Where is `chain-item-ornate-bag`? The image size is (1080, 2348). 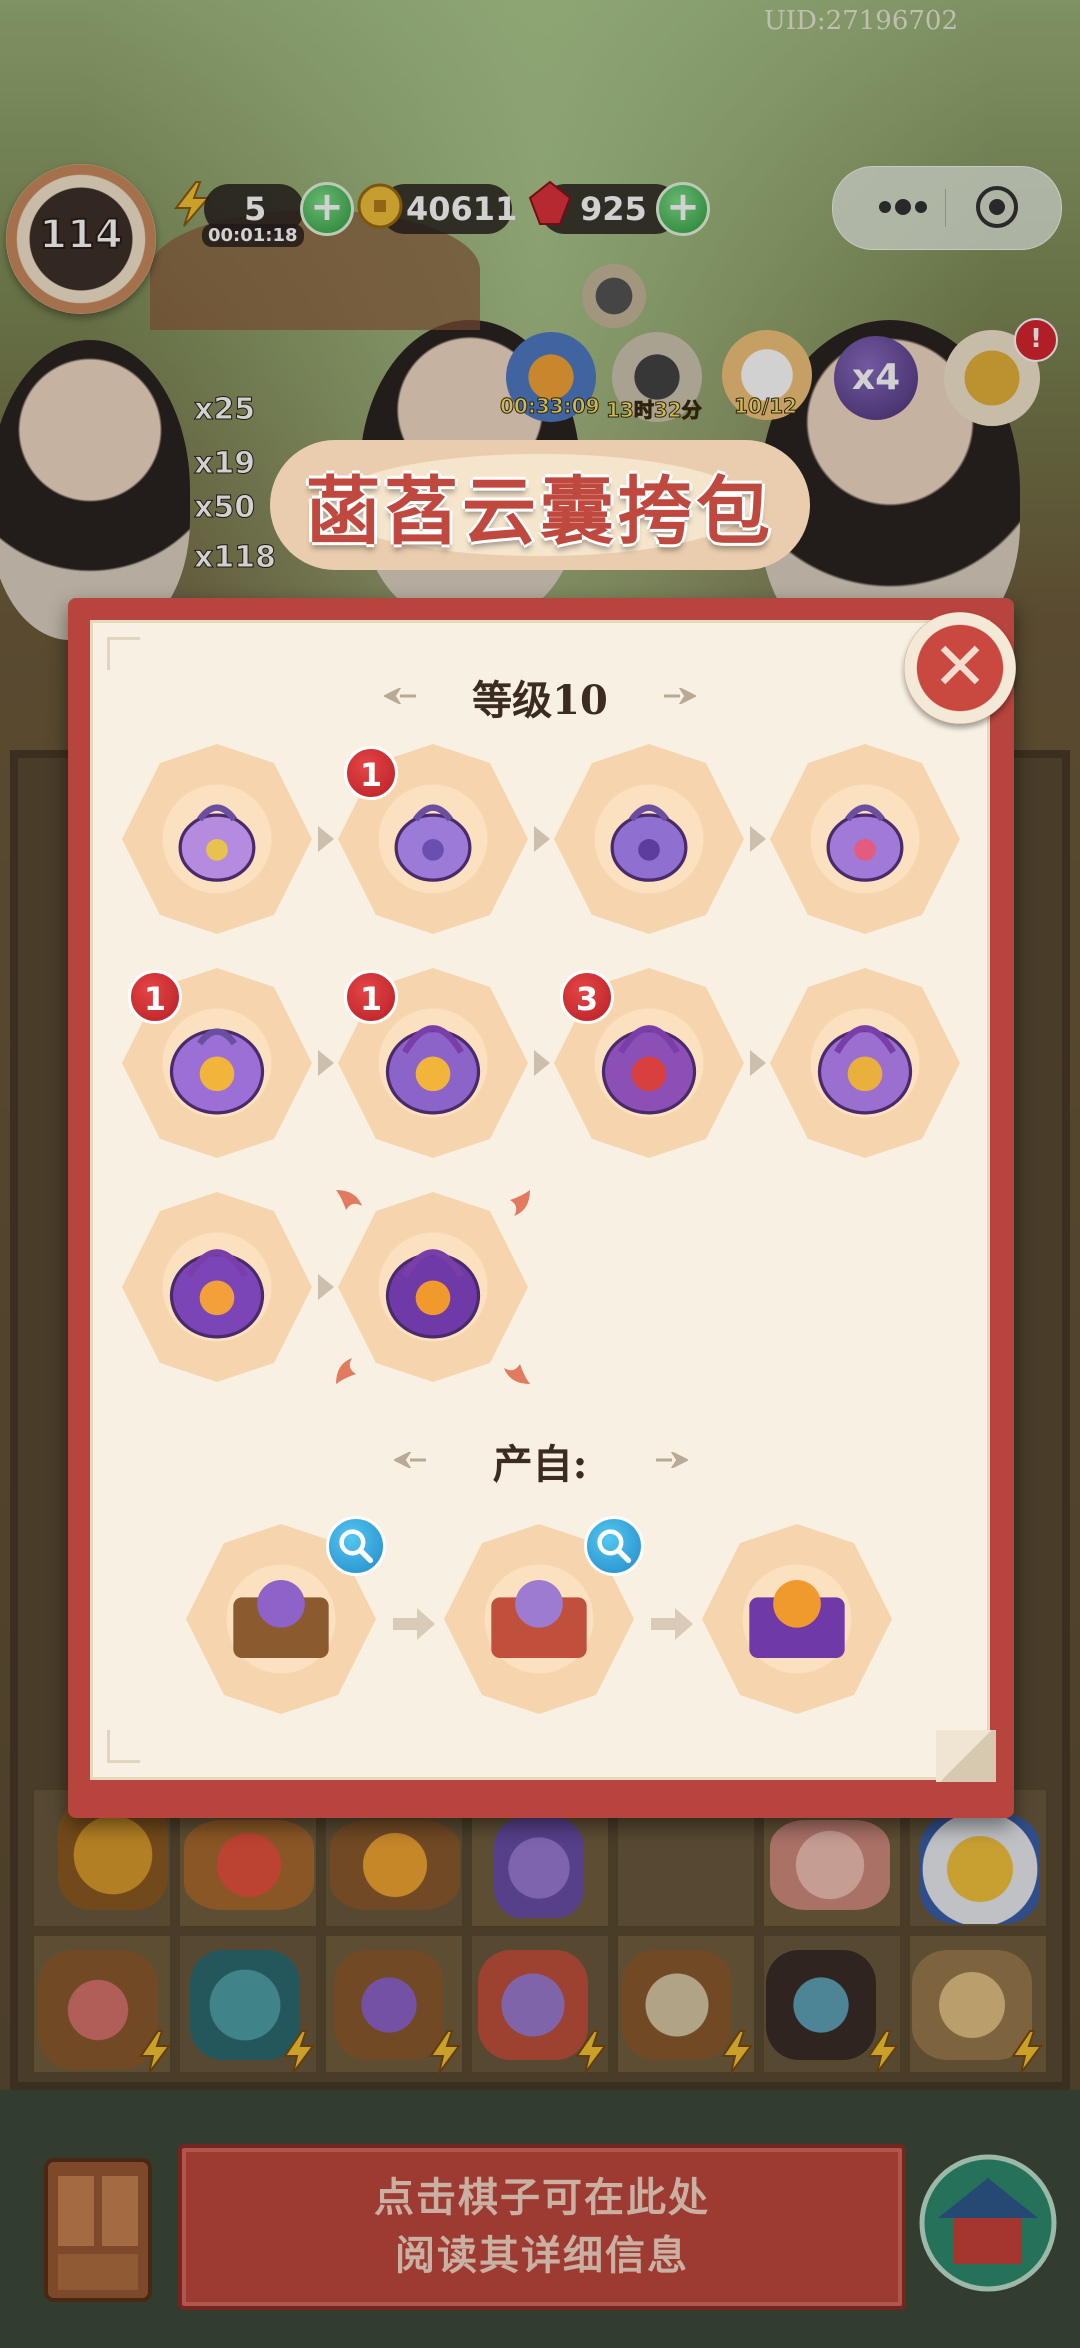 chain-item-ornate-bag is located at coordinates (865, 1063).